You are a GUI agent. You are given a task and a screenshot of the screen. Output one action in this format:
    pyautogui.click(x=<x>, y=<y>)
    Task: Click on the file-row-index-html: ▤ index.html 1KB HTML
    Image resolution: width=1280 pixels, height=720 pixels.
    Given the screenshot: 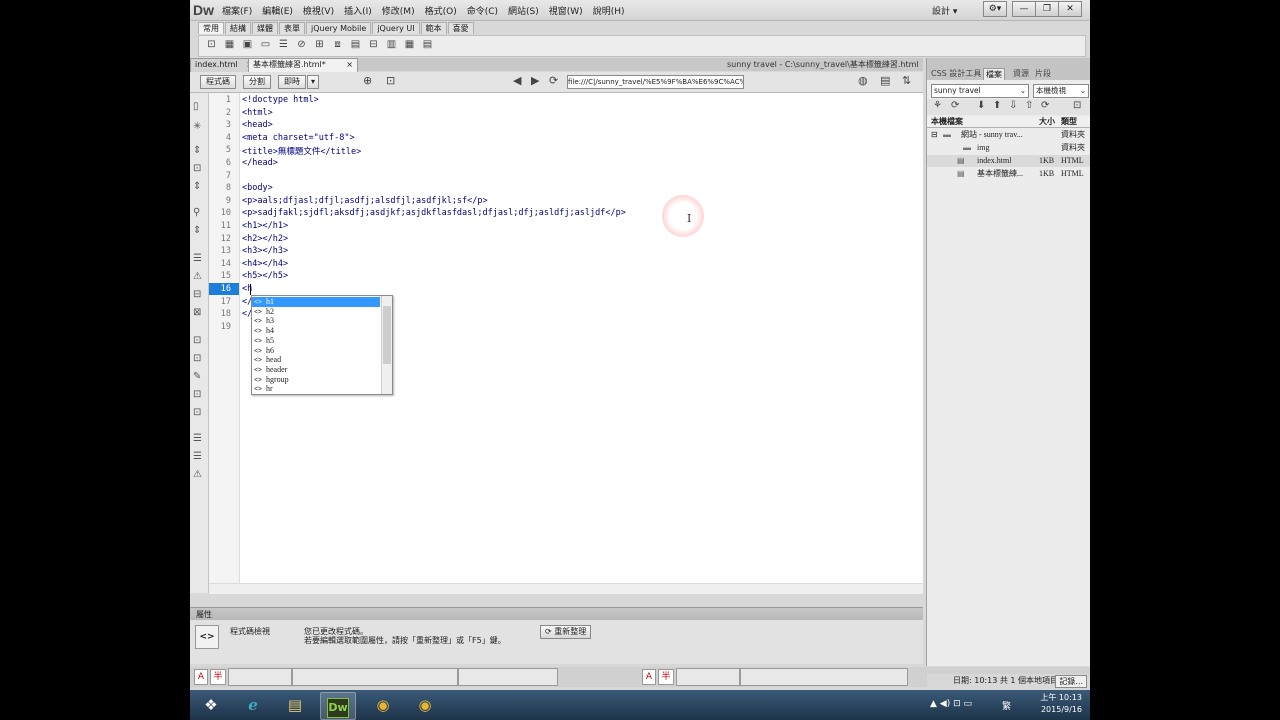 What is the action you would take?
    pyautogui.click(x=1008, y=161)
    